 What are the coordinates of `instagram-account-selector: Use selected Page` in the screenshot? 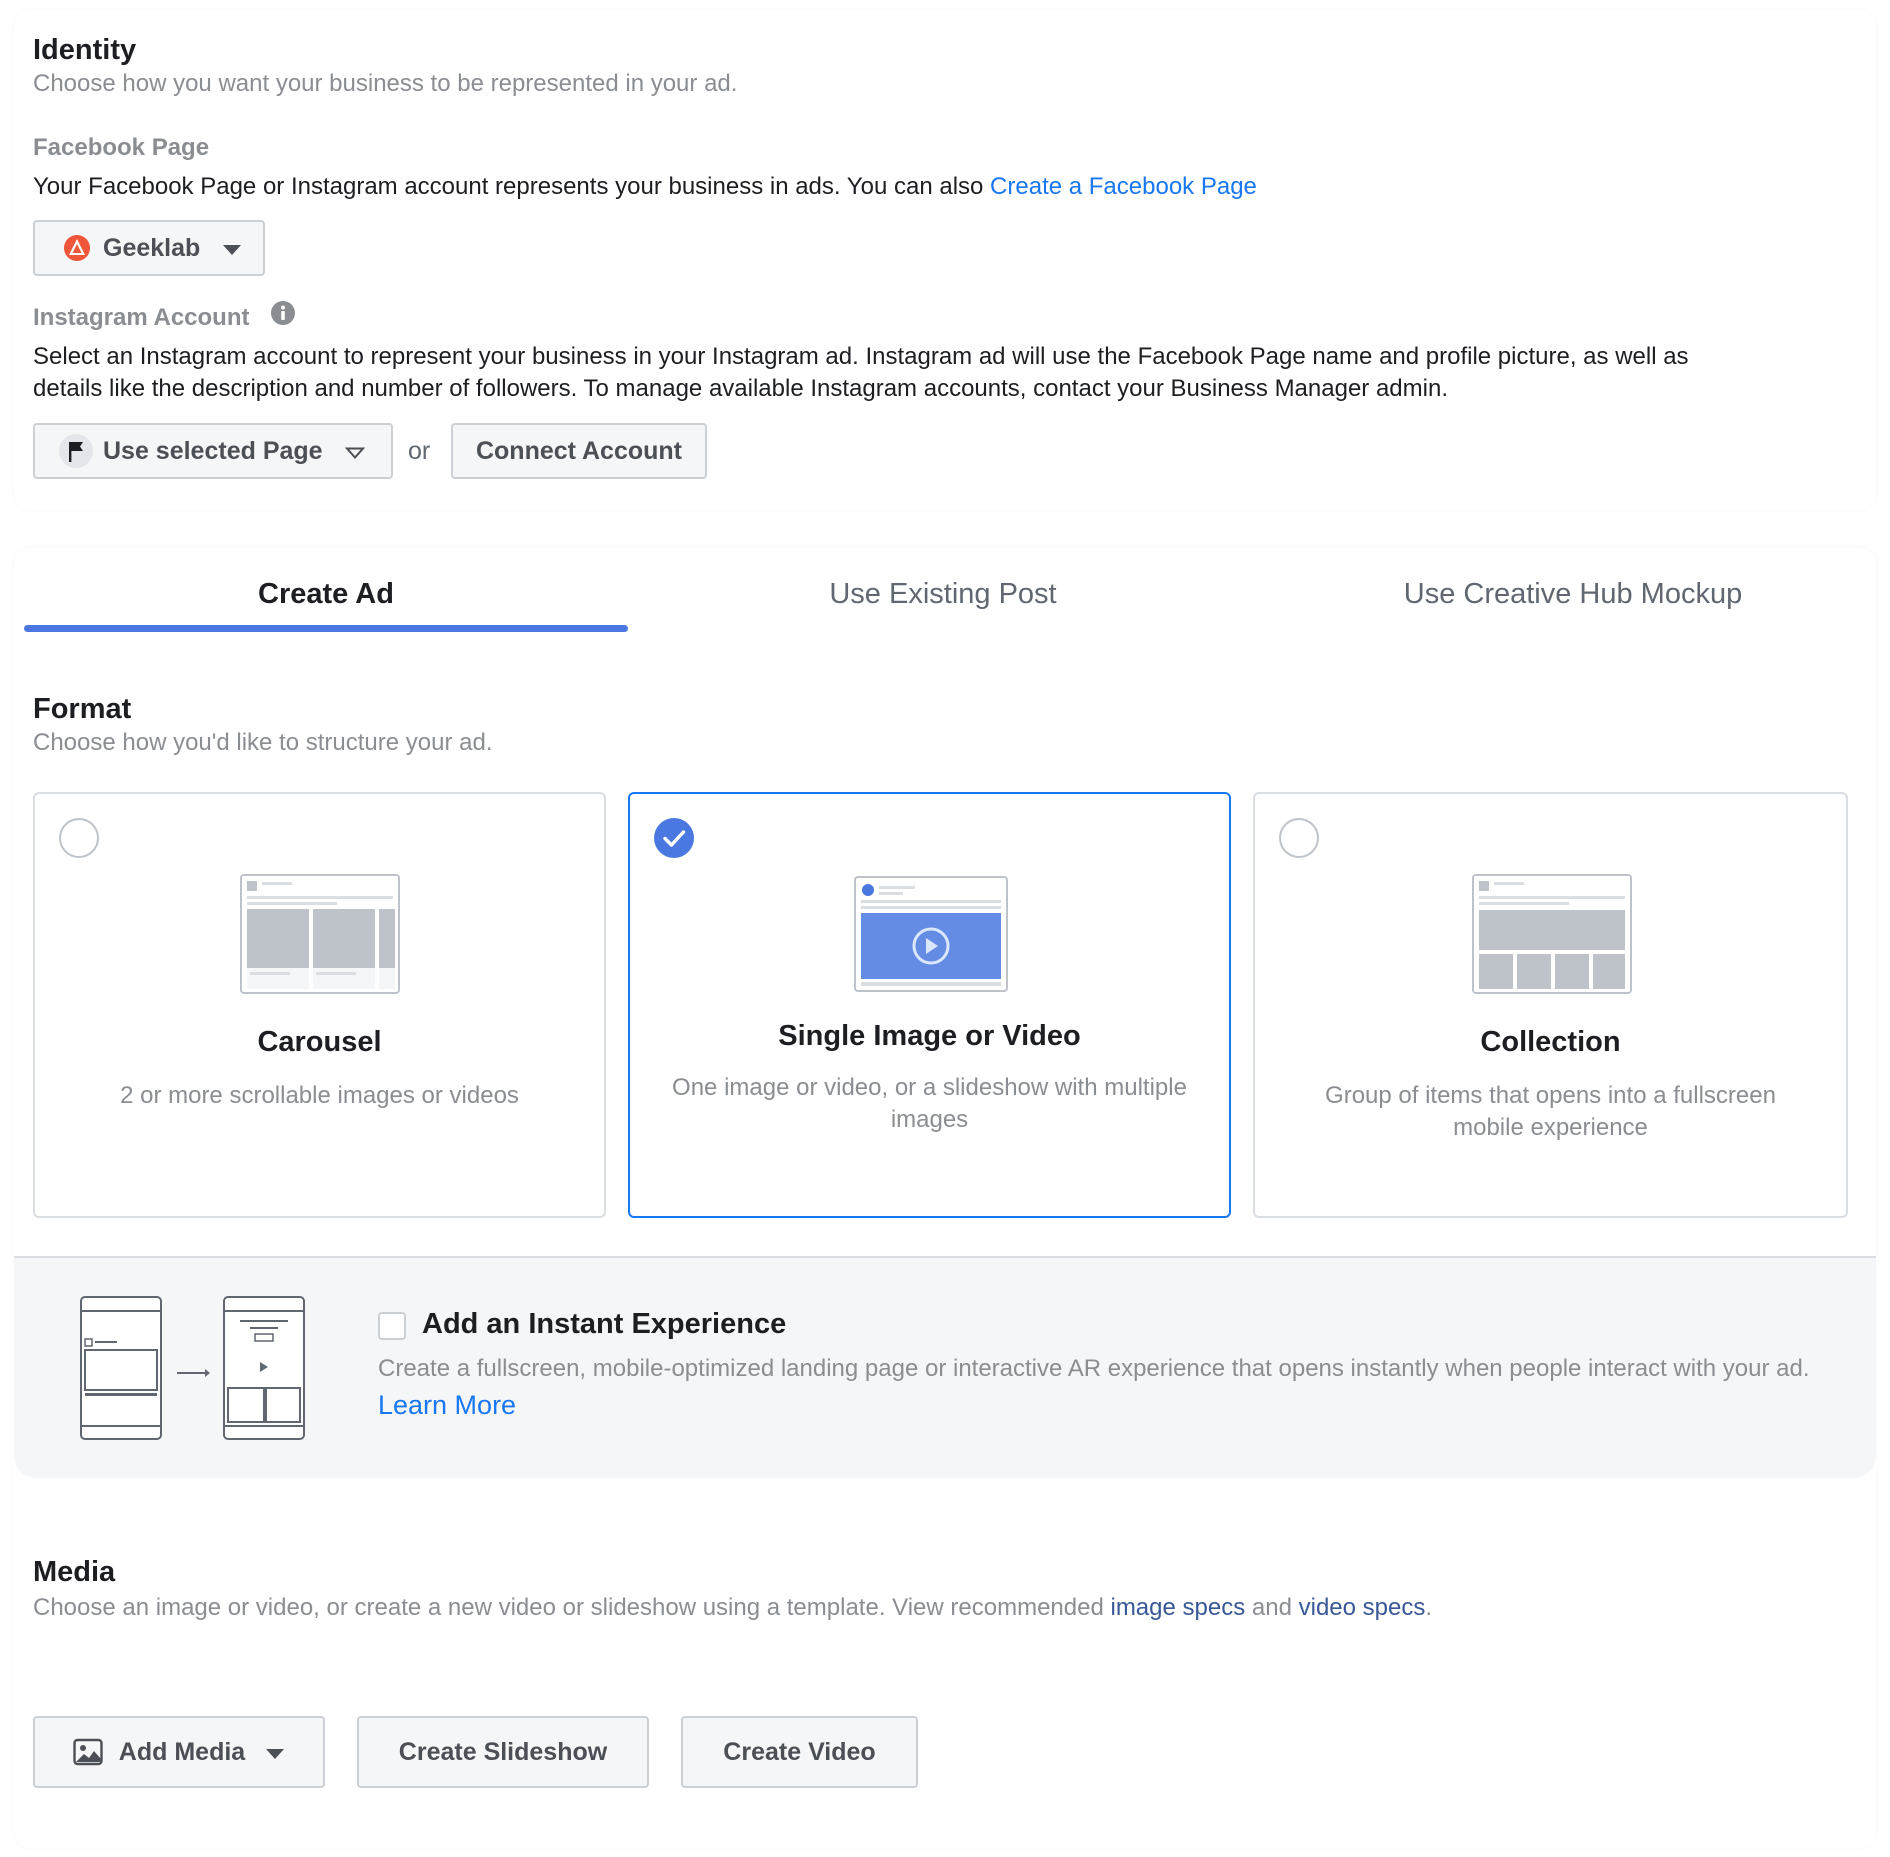 It's located at (213, 451).